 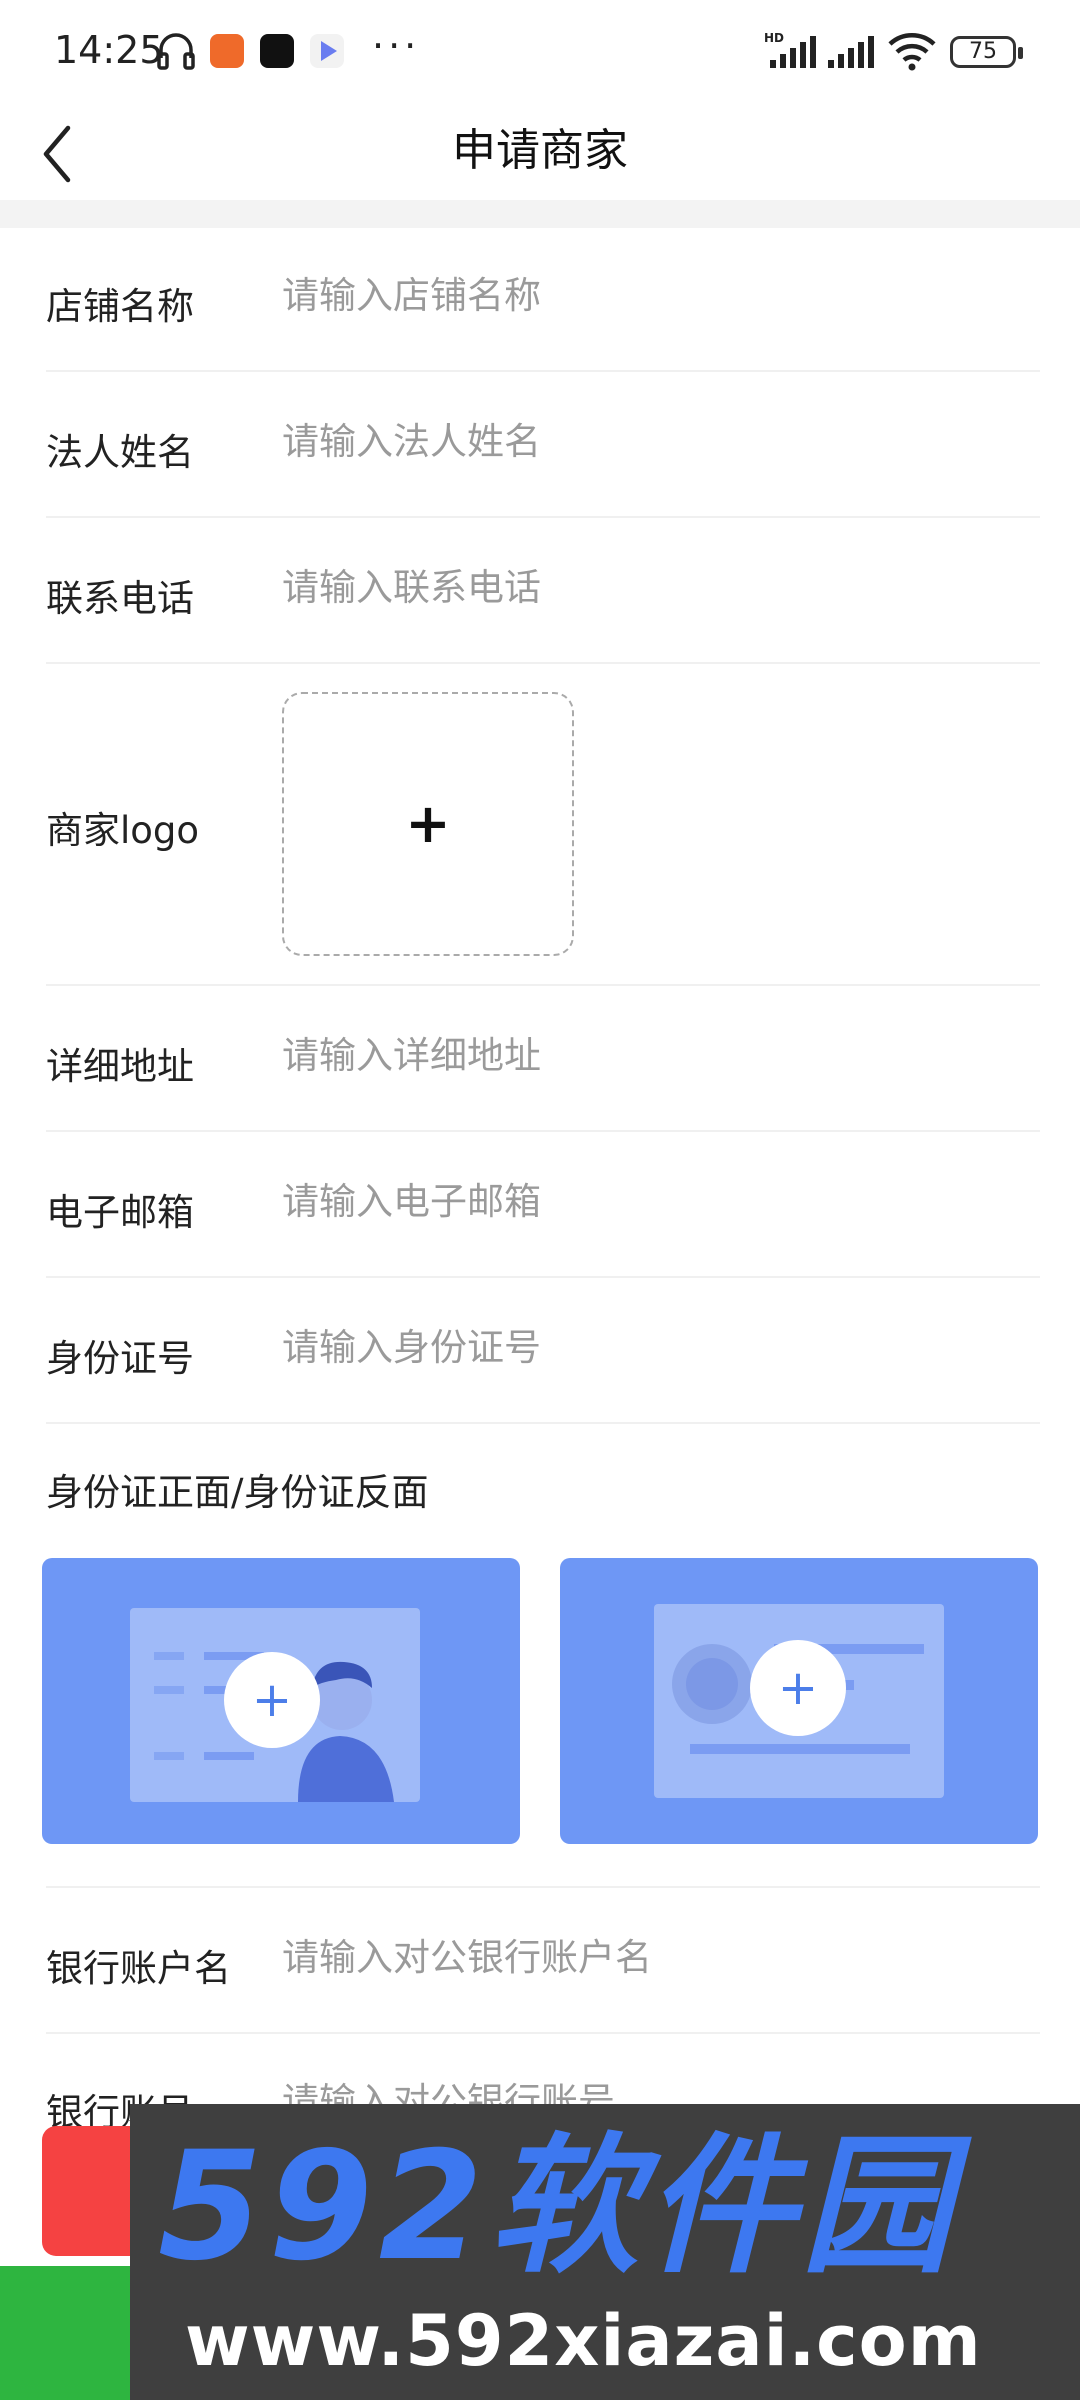 I want to click on id-back-upload: +, so click(x=799, y=1701).